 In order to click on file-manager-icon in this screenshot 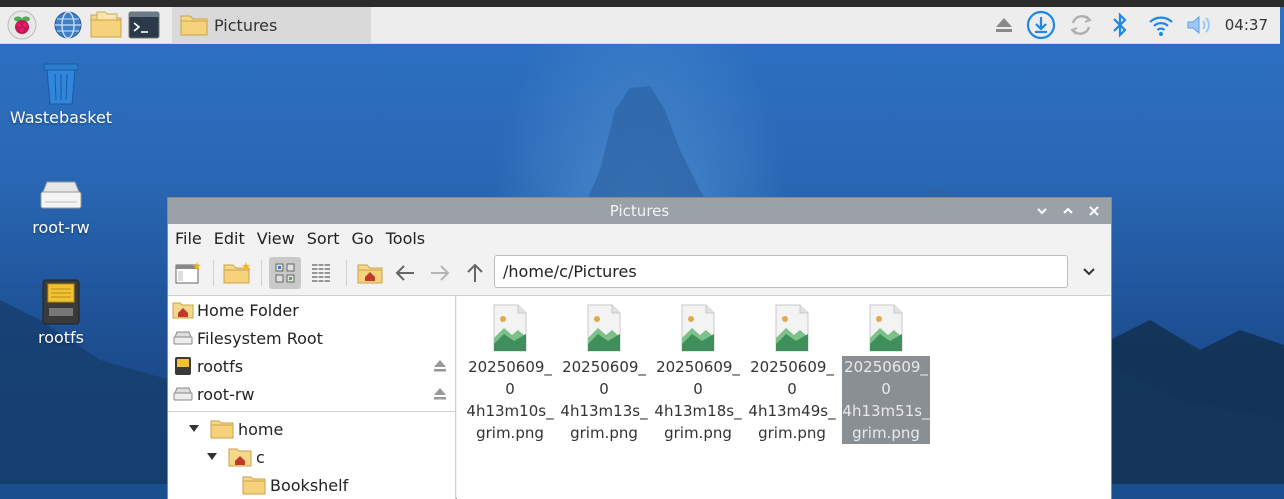, I will do `click(106, 25)`.